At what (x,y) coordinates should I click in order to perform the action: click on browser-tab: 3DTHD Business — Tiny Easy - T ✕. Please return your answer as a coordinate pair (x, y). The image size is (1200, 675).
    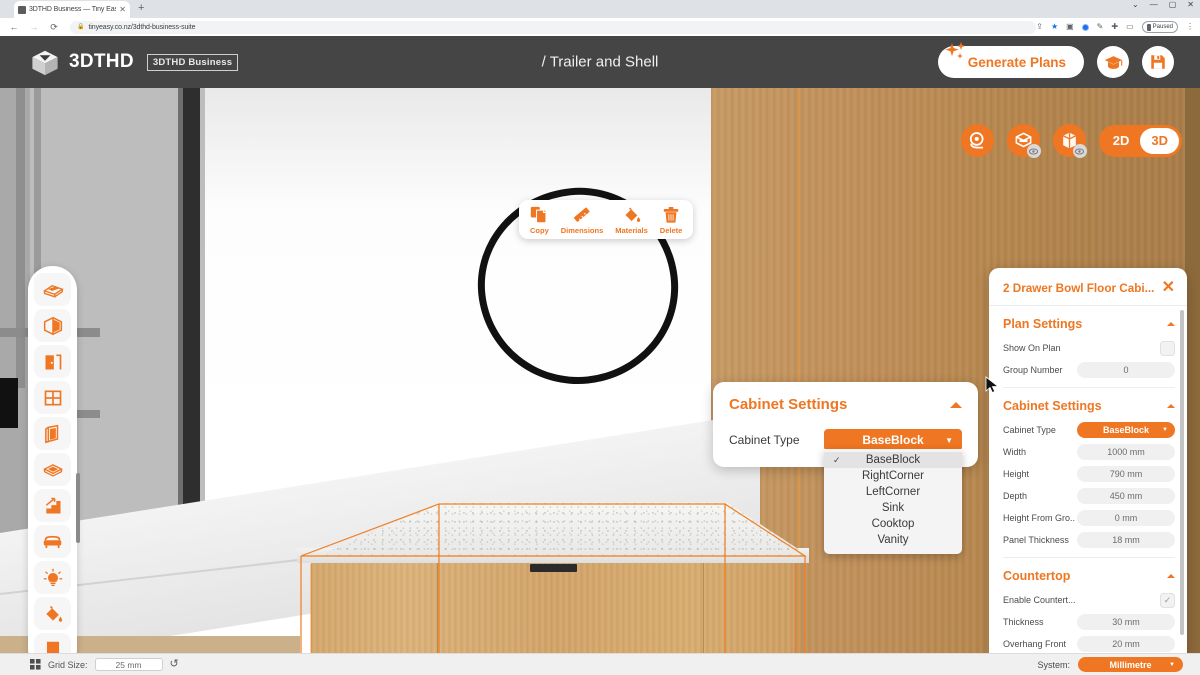
    Looking at the image, I should click on (72, 9).